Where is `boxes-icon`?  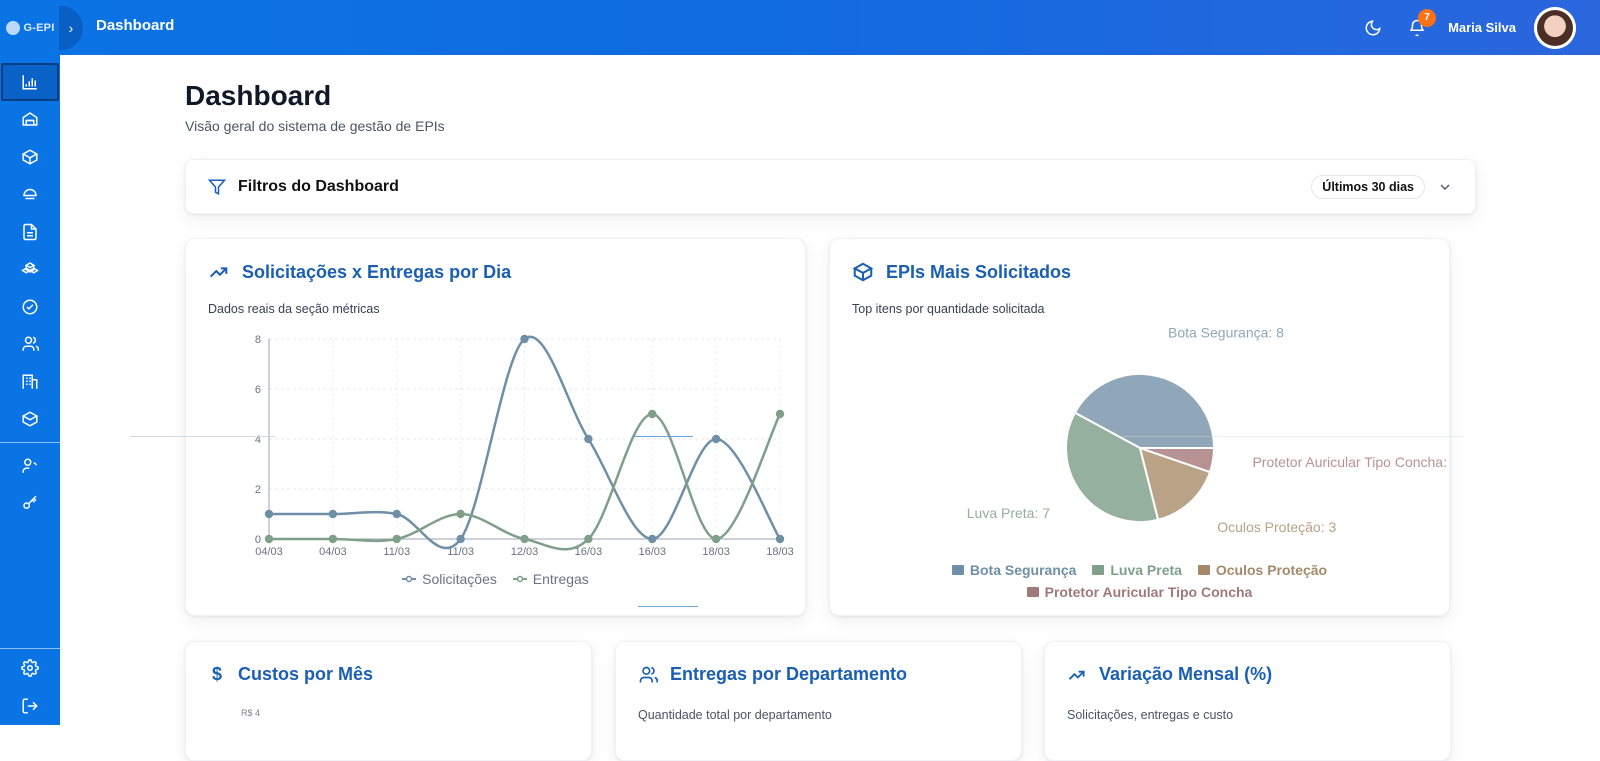 boxes-icon is located at coordinates (30, 268).